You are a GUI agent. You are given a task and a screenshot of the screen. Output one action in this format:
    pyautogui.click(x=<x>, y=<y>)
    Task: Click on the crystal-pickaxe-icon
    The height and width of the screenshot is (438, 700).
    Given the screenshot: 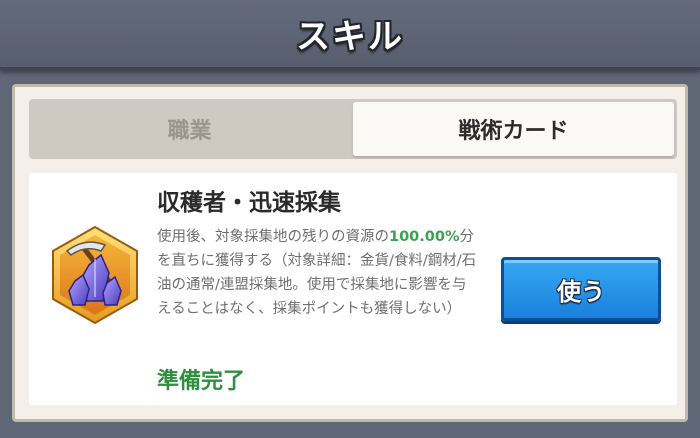 What is the action you would take?
    pyautogui.click(x=95, y=275)
    